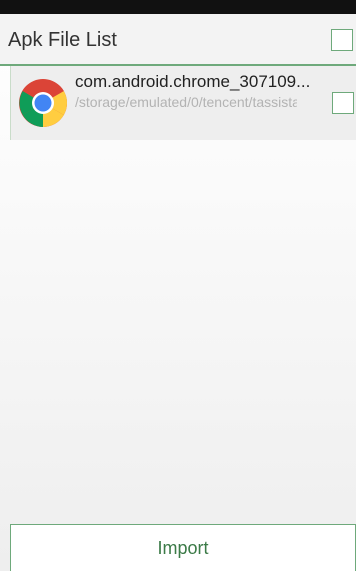  What do you see at coordinates (178, 40) in the screenshot?
I see `dialog-header: Apk File List` at bounding box center [178, 40].